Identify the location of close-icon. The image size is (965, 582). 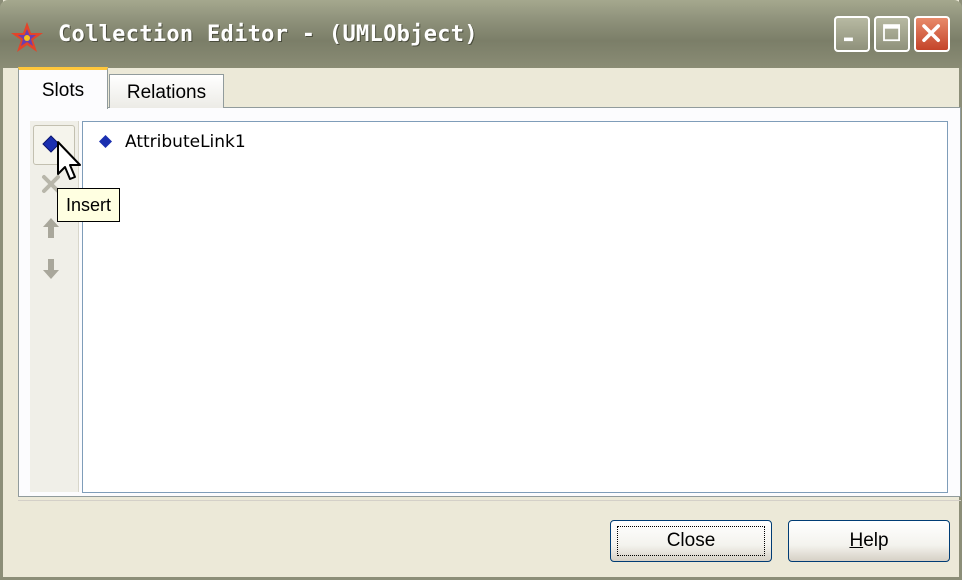
(931, 33).